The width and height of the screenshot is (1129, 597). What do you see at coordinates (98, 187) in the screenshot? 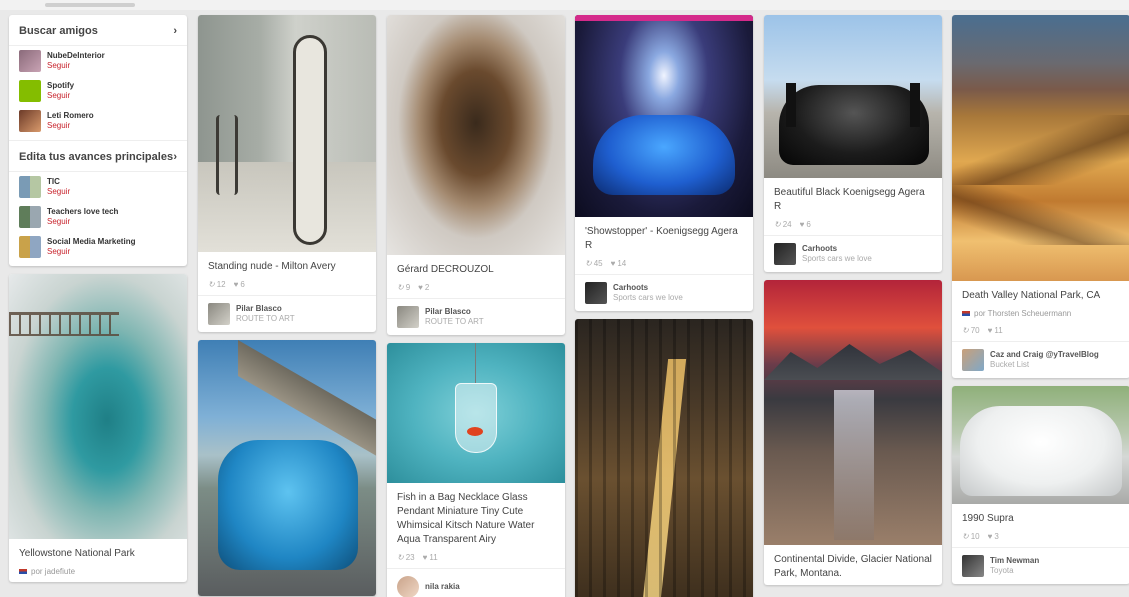
I see `board-suggestion: TIC Seguir` at bounding box center [98, 187].